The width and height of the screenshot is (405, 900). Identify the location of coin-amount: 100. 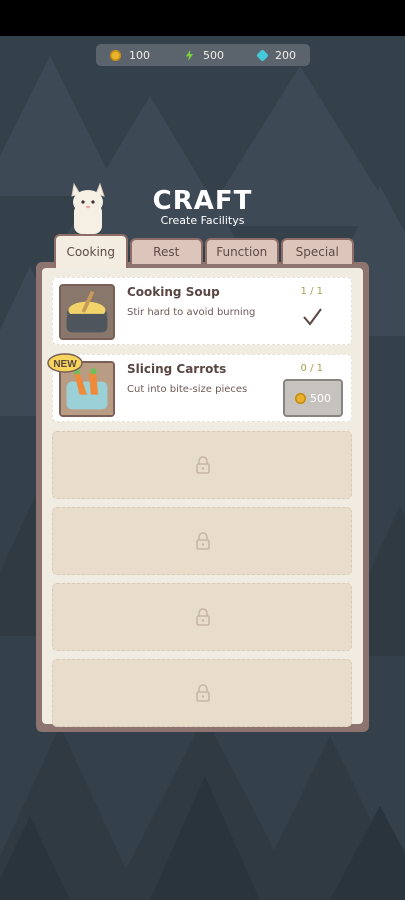
(139, 55).